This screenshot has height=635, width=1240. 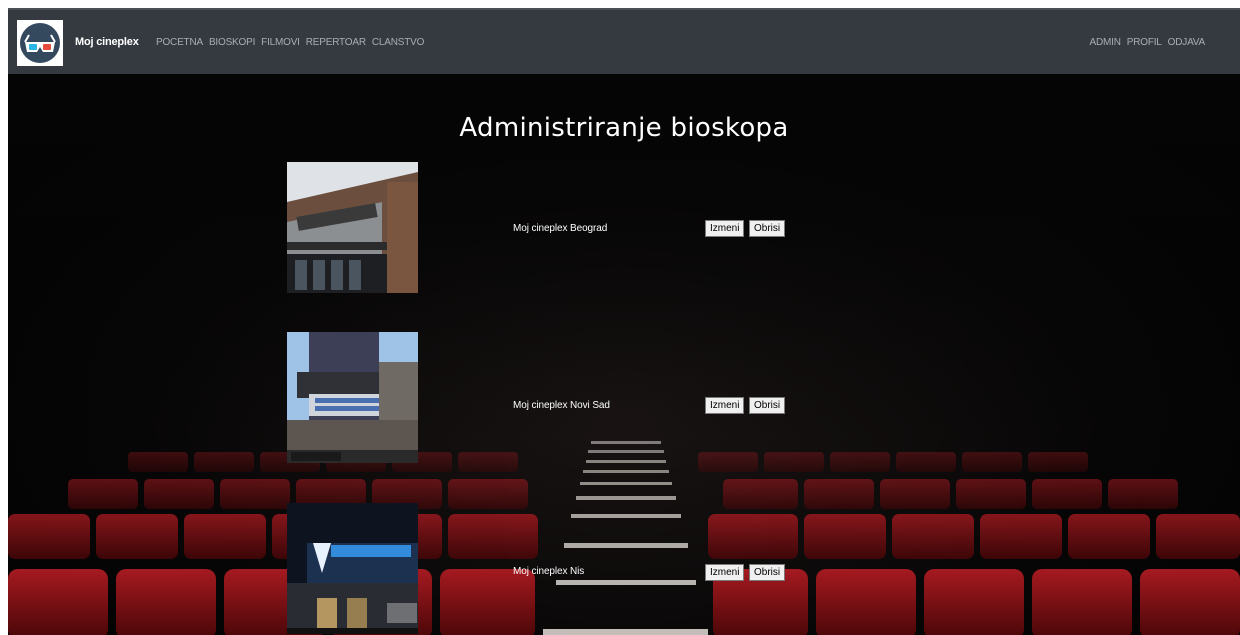 What do you see at coordinates (560, 228) in the screenshot?
I see `cinema-name: Moj cineplex Beograd` at bounding box center [560, 228].